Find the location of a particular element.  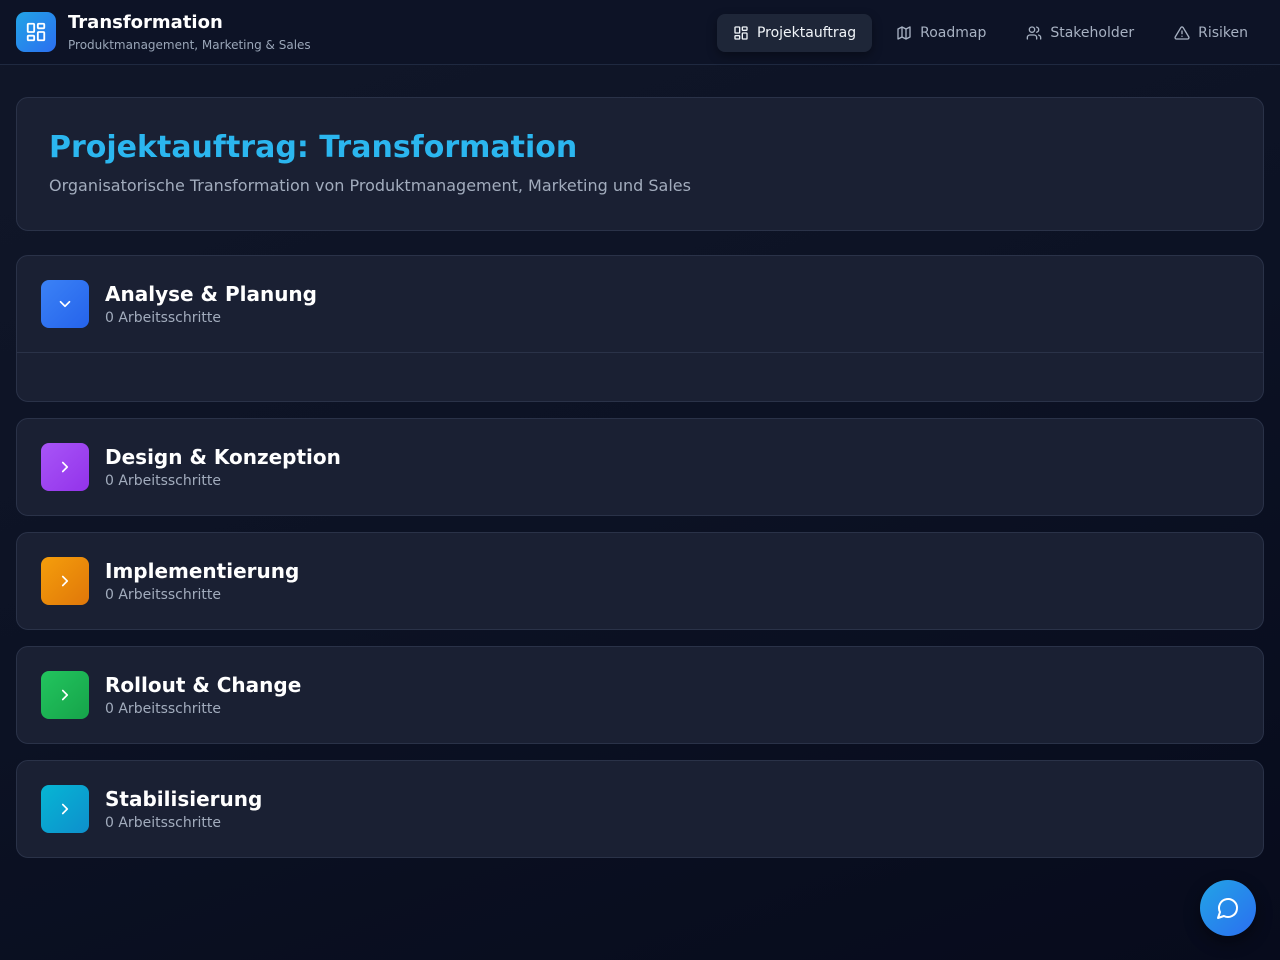

phase-header: Design & Konzeption 0 Arbeitsschritte is located at coordinates (640, 467).